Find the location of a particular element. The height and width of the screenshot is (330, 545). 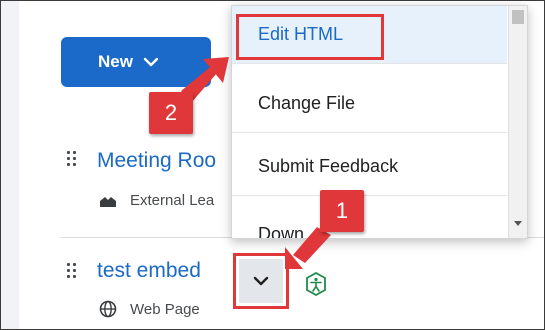

step-badge-2: 2 is located at coordinates (171, 113).